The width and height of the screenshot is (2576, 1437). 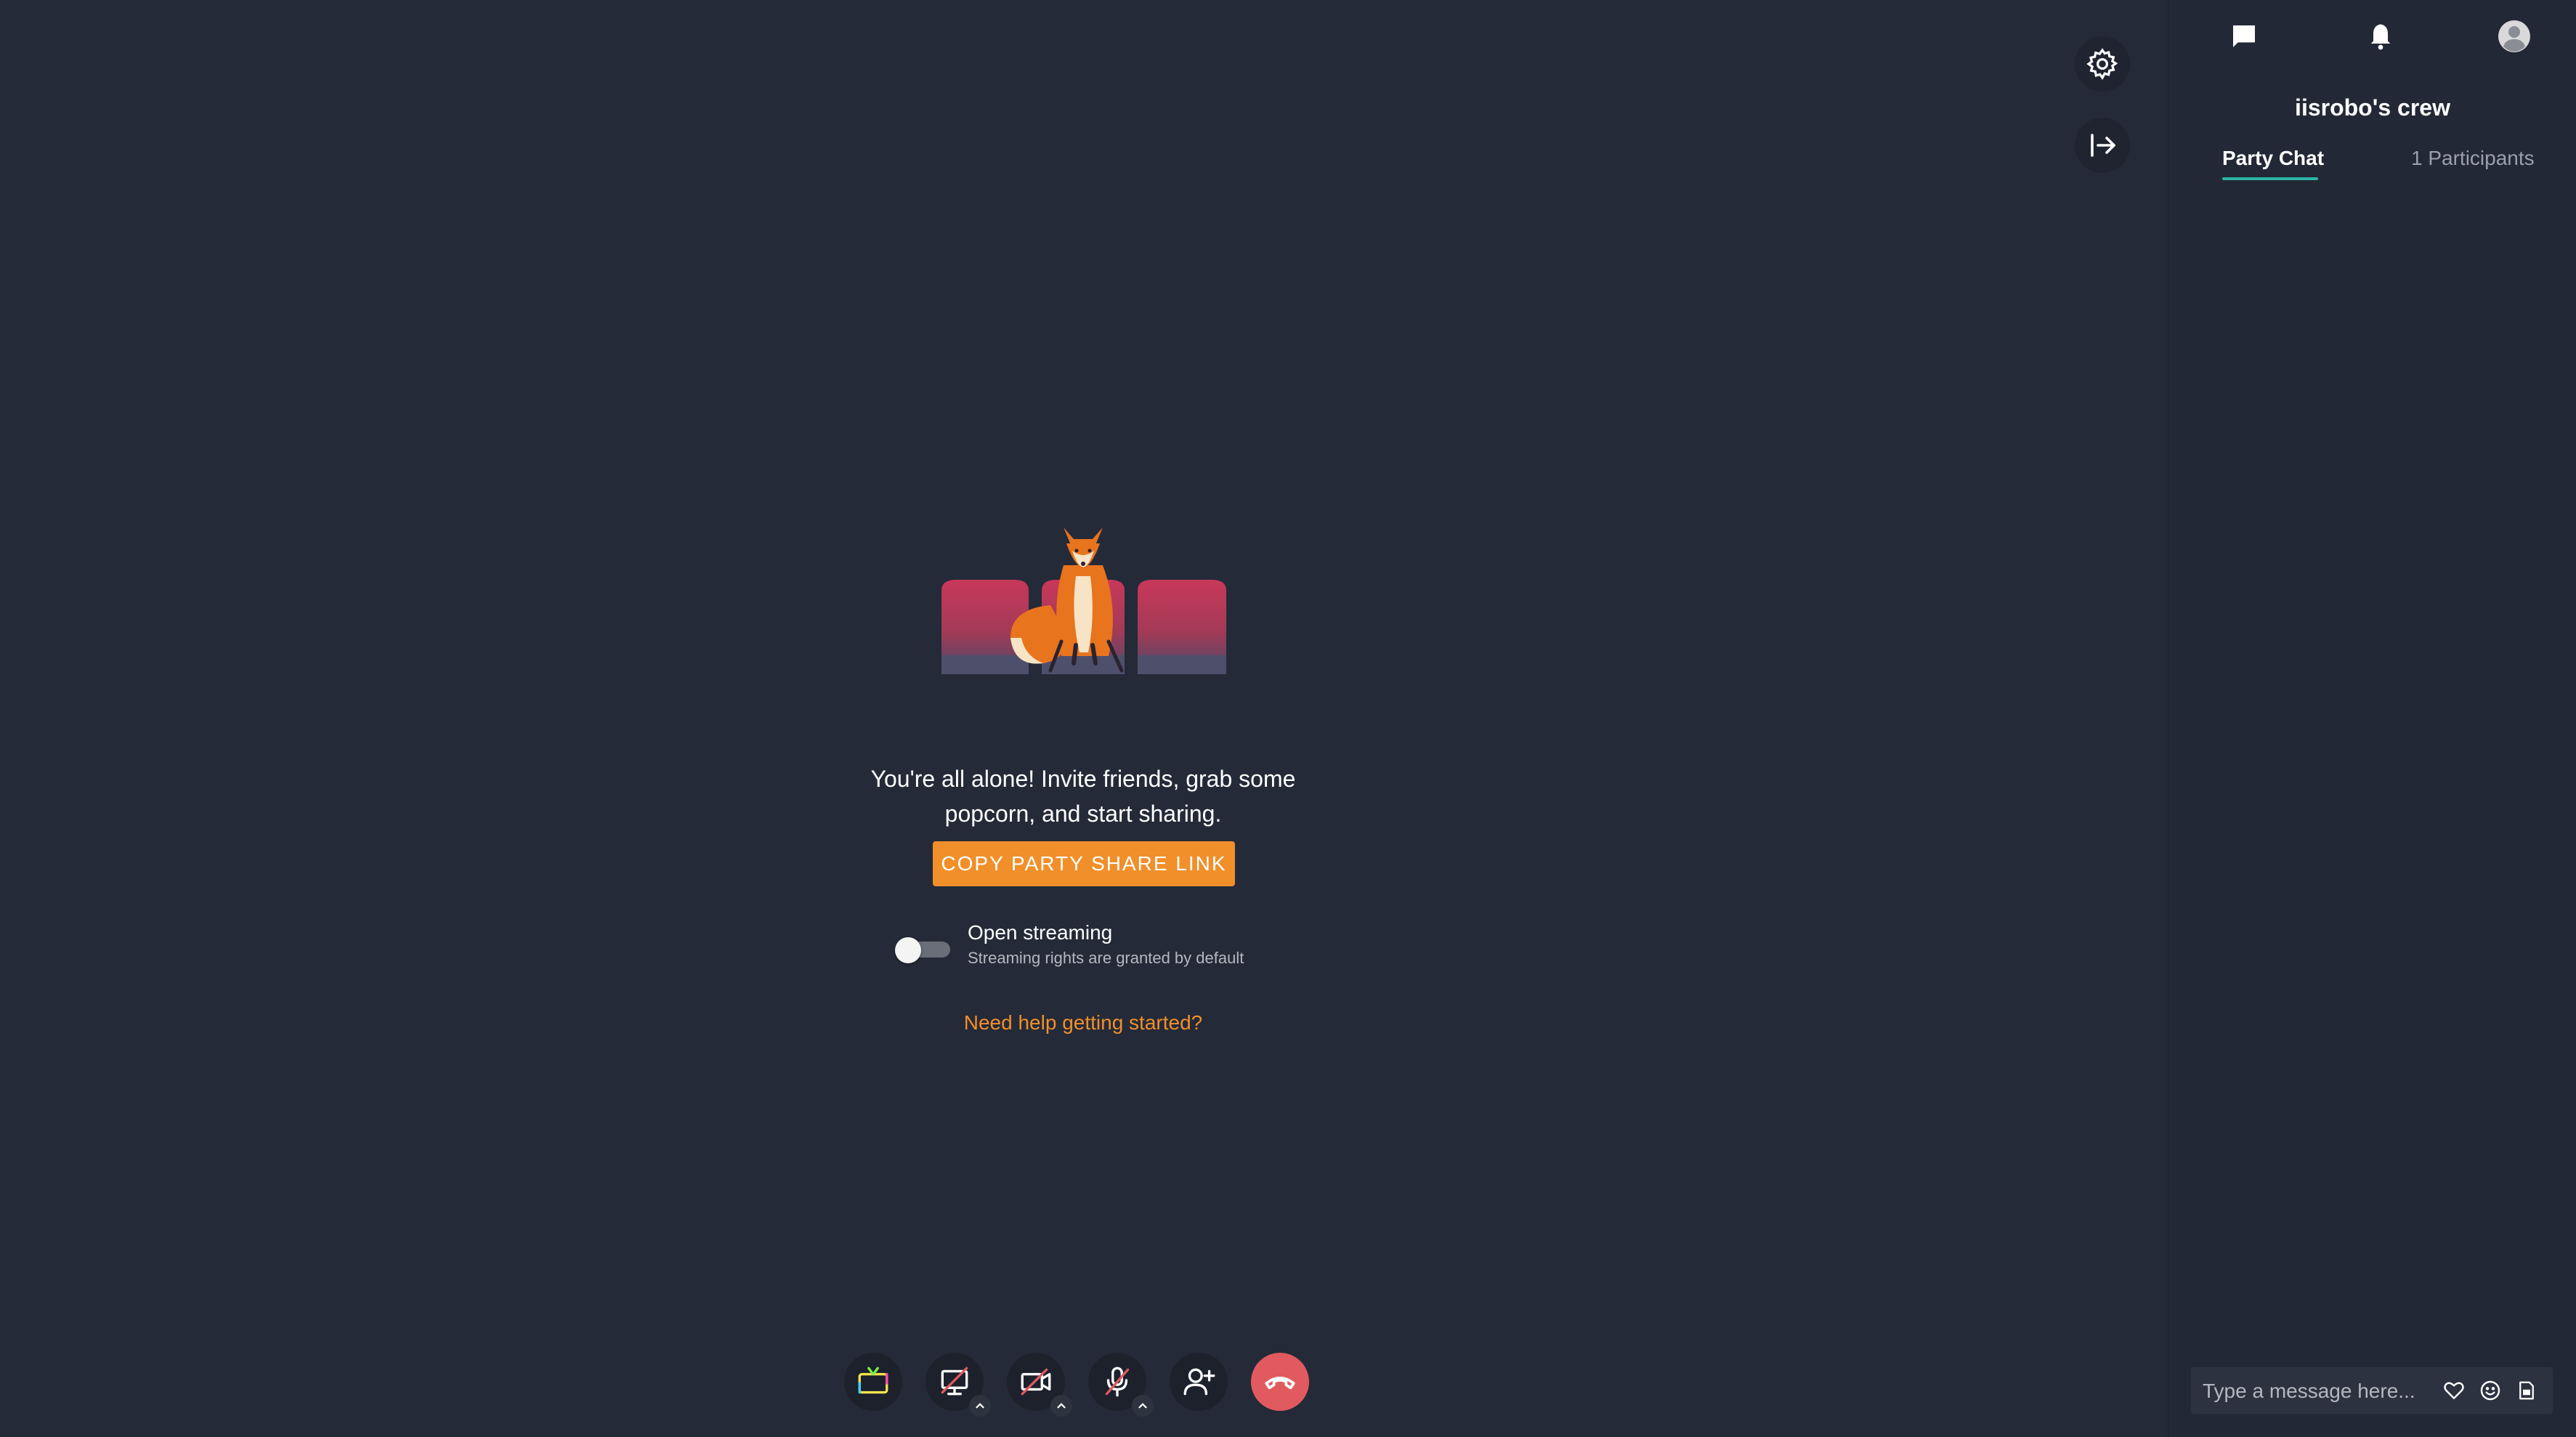 I want to click on settings-button, so click(x=2102, y=64).